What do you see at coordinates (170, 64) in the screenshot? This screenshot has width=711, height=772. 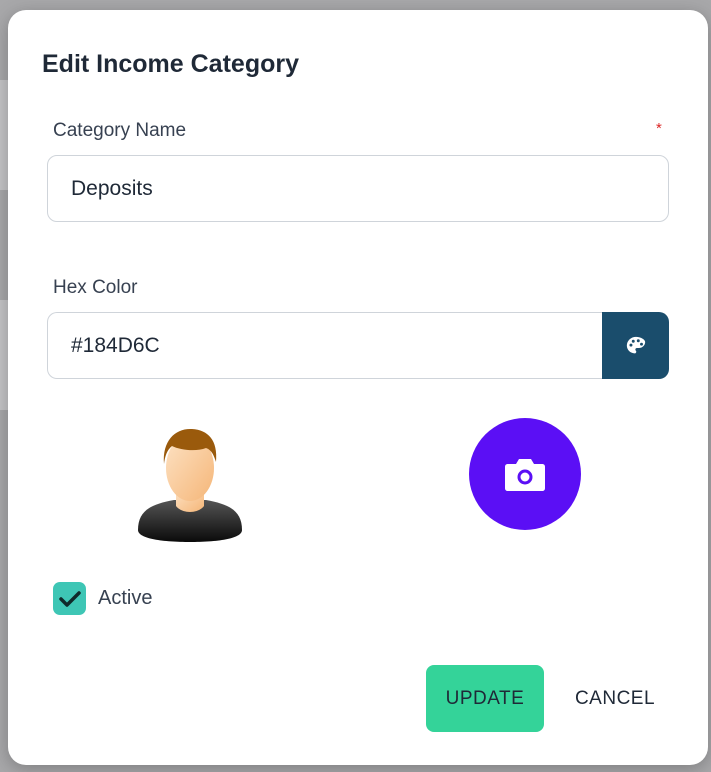 I see `dialog-title: Edit Income Category` at bounding box center [170, 64].